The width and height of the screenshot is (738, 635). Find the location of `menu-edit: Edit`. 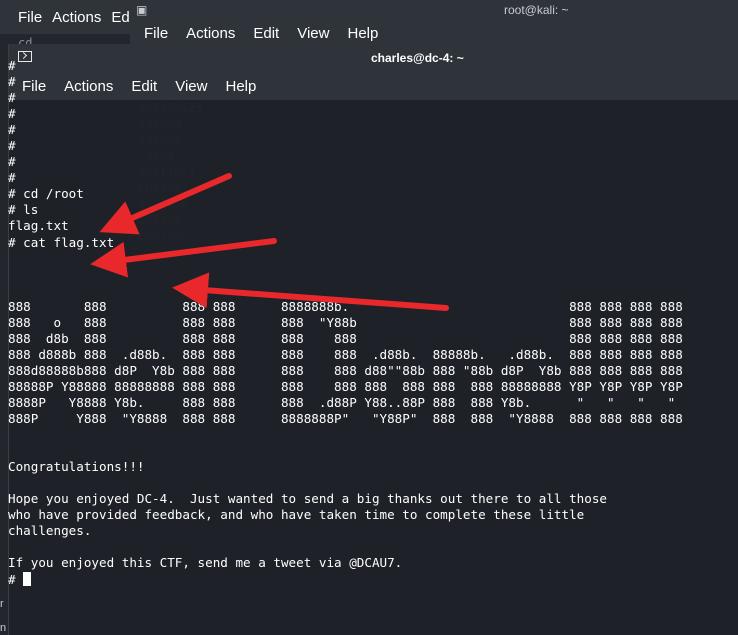

menu-edit: Edit is located at coordinates (266, 33).